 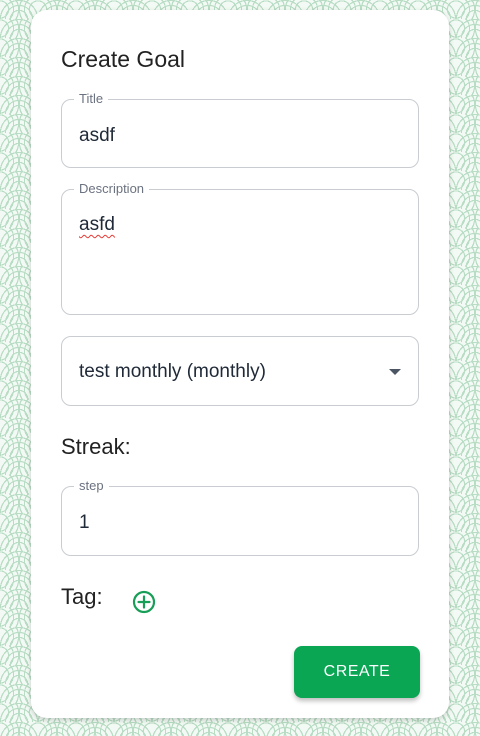 What do you see at coordinates (97, 225) in the screenshot?
I see `description-textarea: asfd` at bounding box center [97, 225].